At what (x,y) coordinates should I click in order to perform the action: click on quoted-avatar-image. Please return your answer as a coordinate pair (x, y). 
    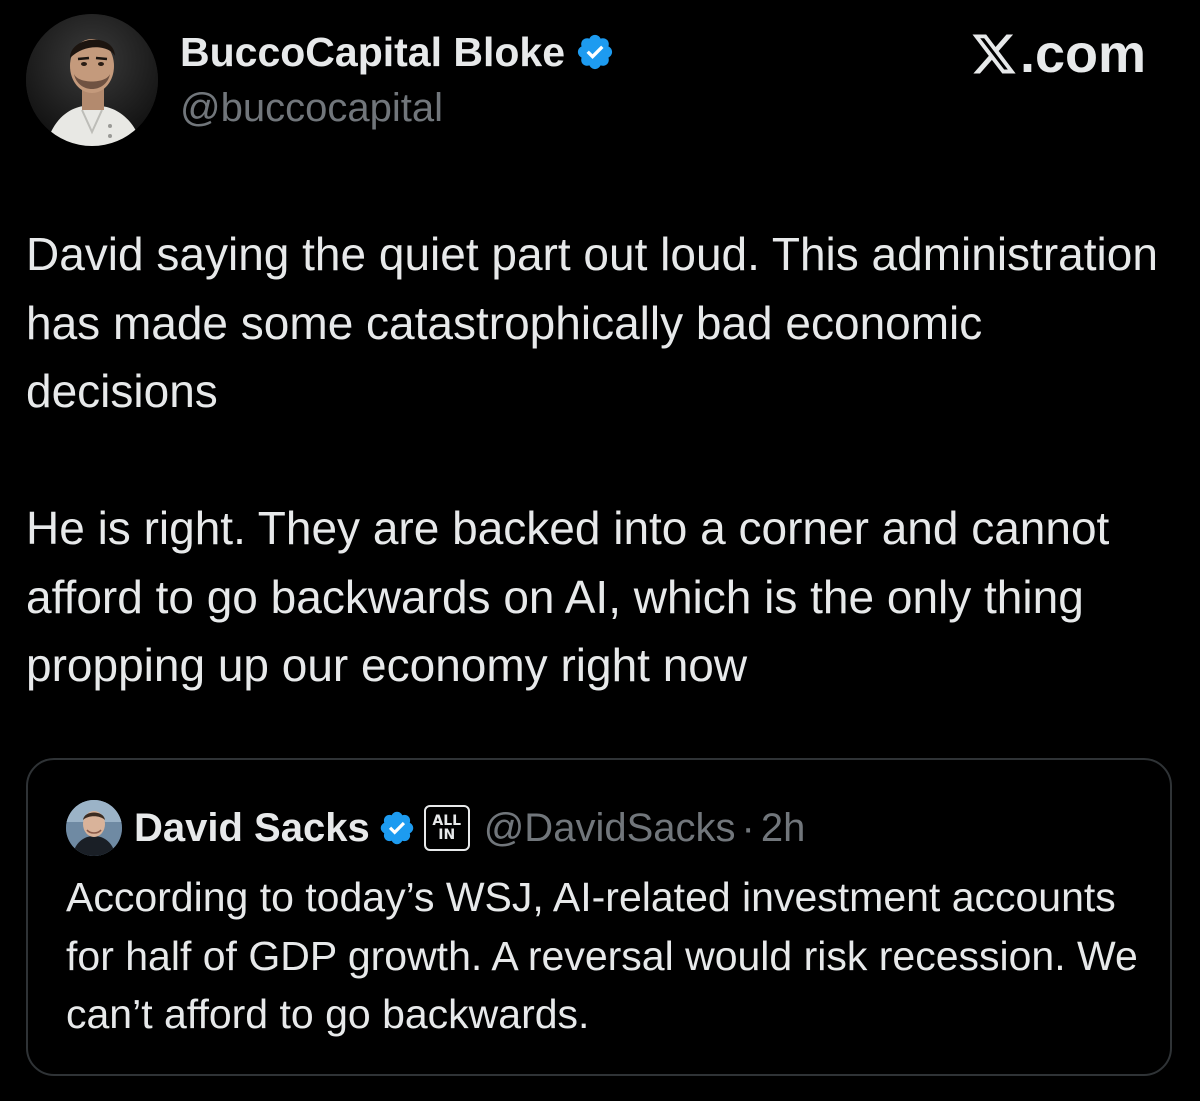
    Looking at the image, I should click on (94, 828).